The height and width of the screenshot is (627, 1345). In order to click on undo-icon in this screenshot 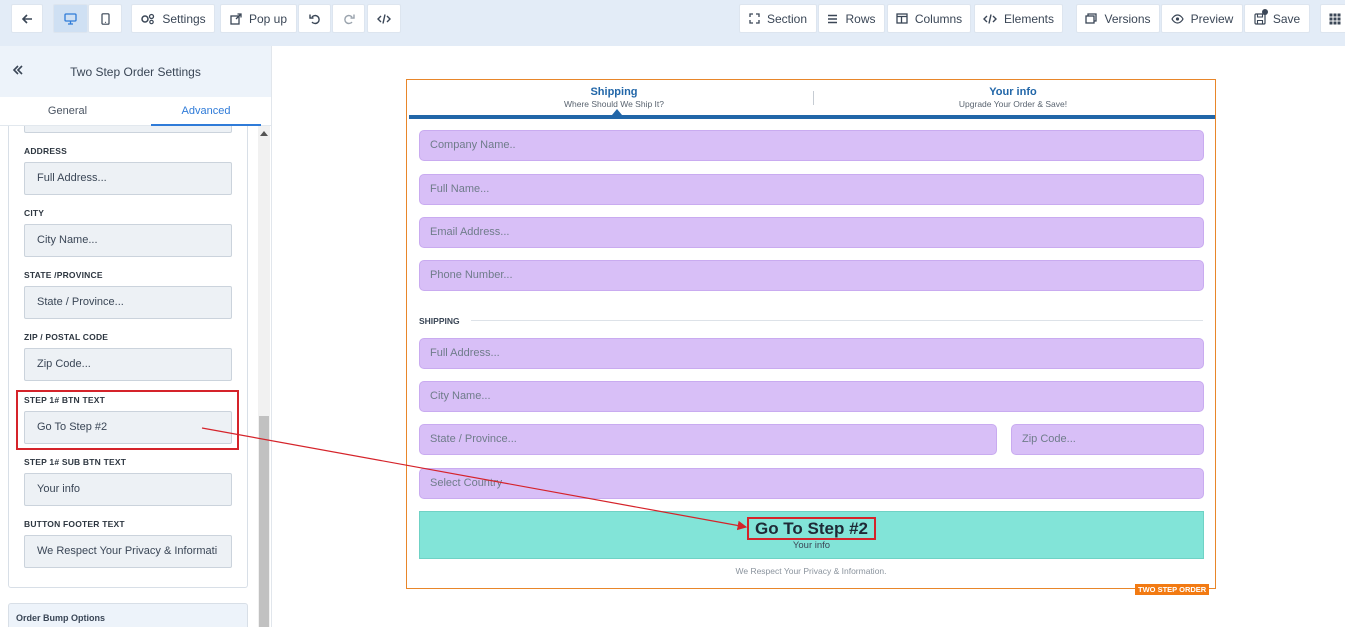, I will do `click(314, 19)`.